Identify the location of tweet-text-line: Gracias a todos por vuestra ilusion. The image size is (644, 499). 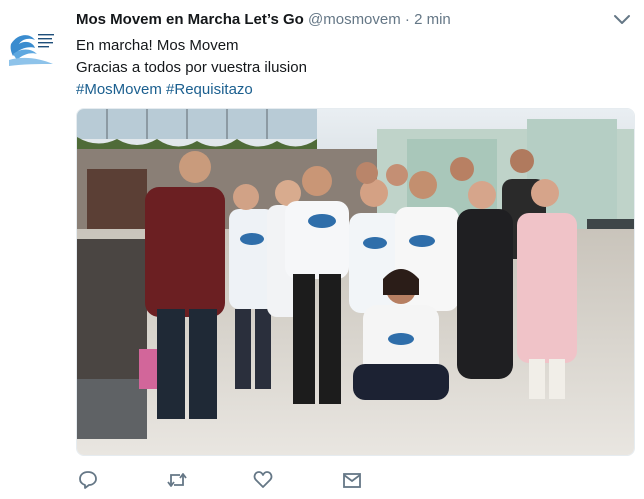
(191, 67).